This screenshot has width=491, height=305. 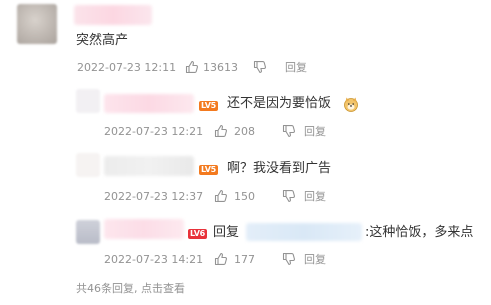 What do you see at coordinates (37, 24) in the screenshot?
I see `main-comment-avatar` at bounding box center [37, 24].